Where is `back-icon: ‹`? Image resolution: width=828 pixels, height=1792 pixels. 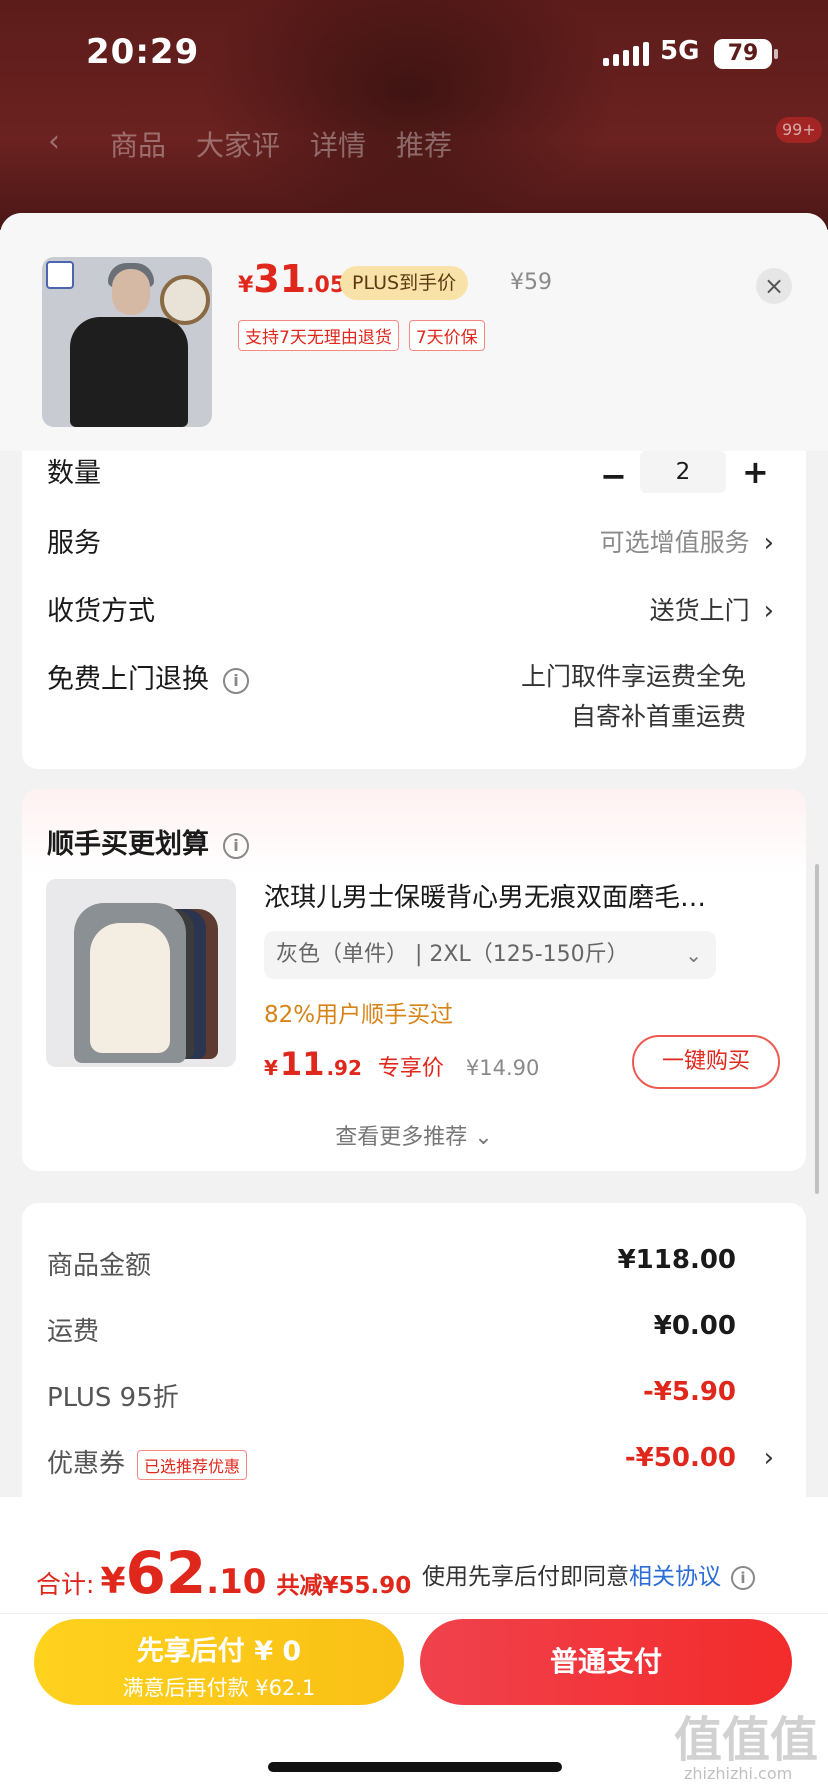 back-icon: ‹ is located at coordinates (54, 141).